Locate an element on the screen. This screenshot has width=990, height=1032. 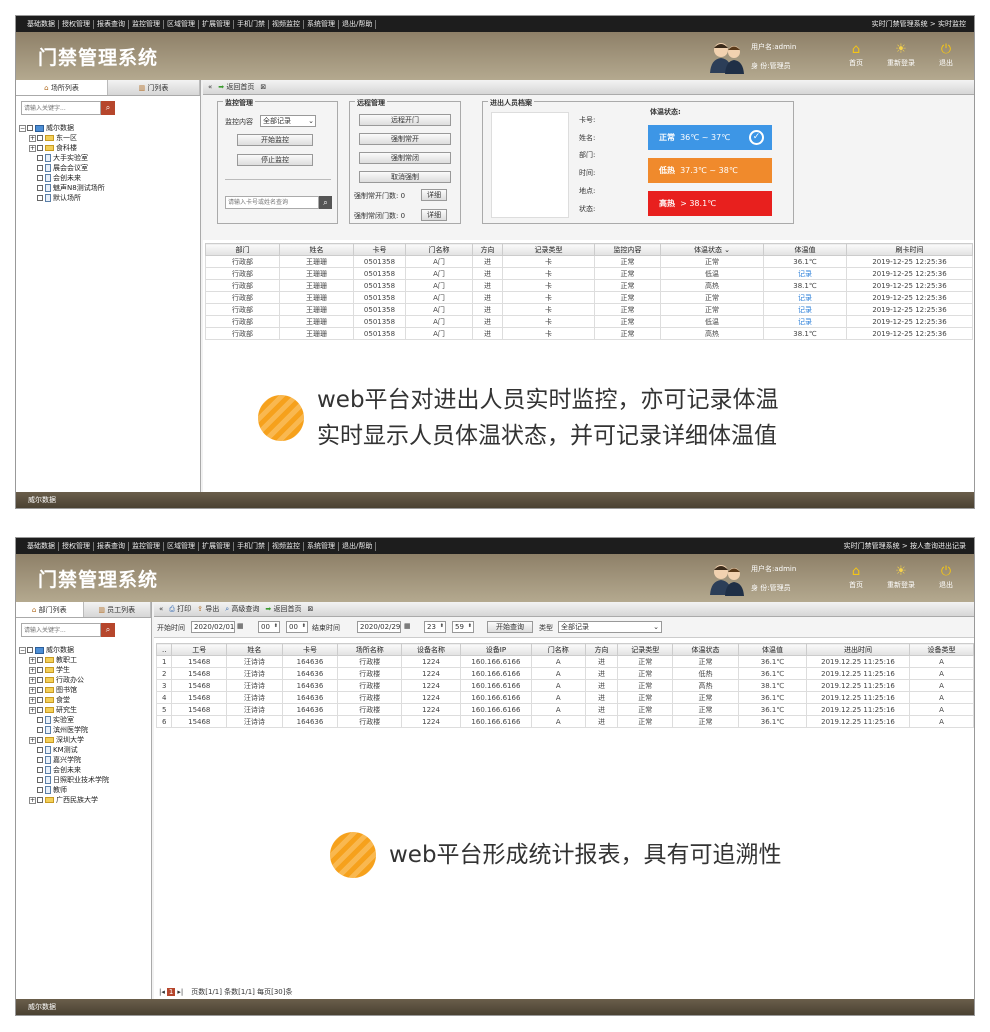
tree-node: 默认场所 is located at coordinates (109, 198).